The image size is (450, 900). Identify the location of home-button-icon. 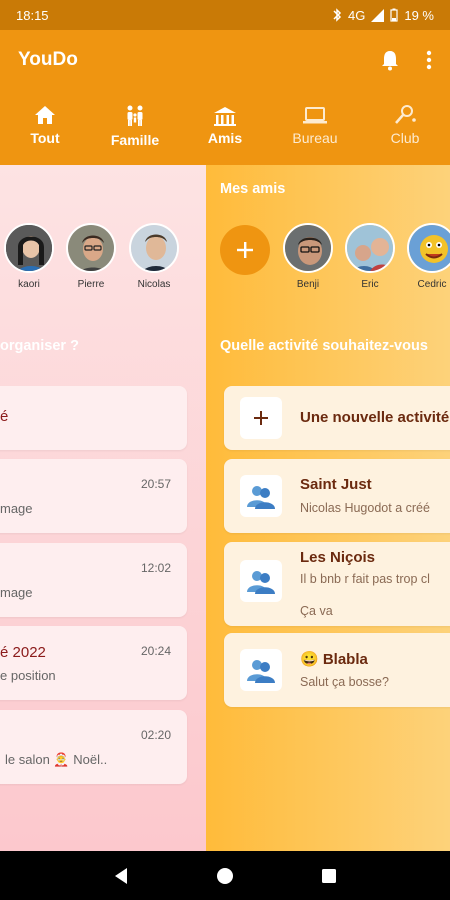
(225, 876).